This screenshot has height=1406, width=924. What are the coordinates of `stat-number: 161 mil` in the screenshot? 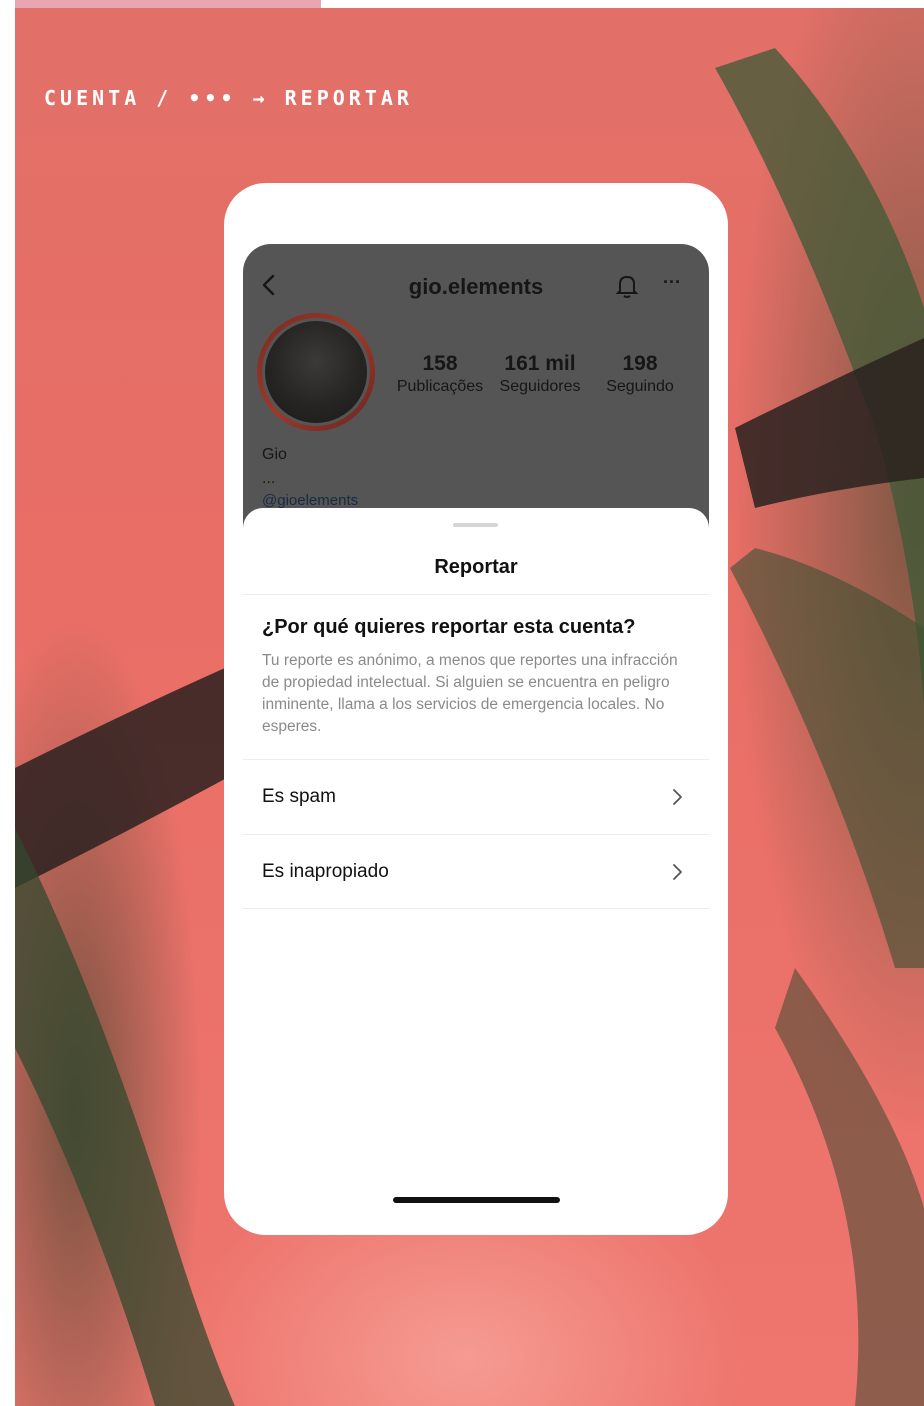 It's located at (540, 363).